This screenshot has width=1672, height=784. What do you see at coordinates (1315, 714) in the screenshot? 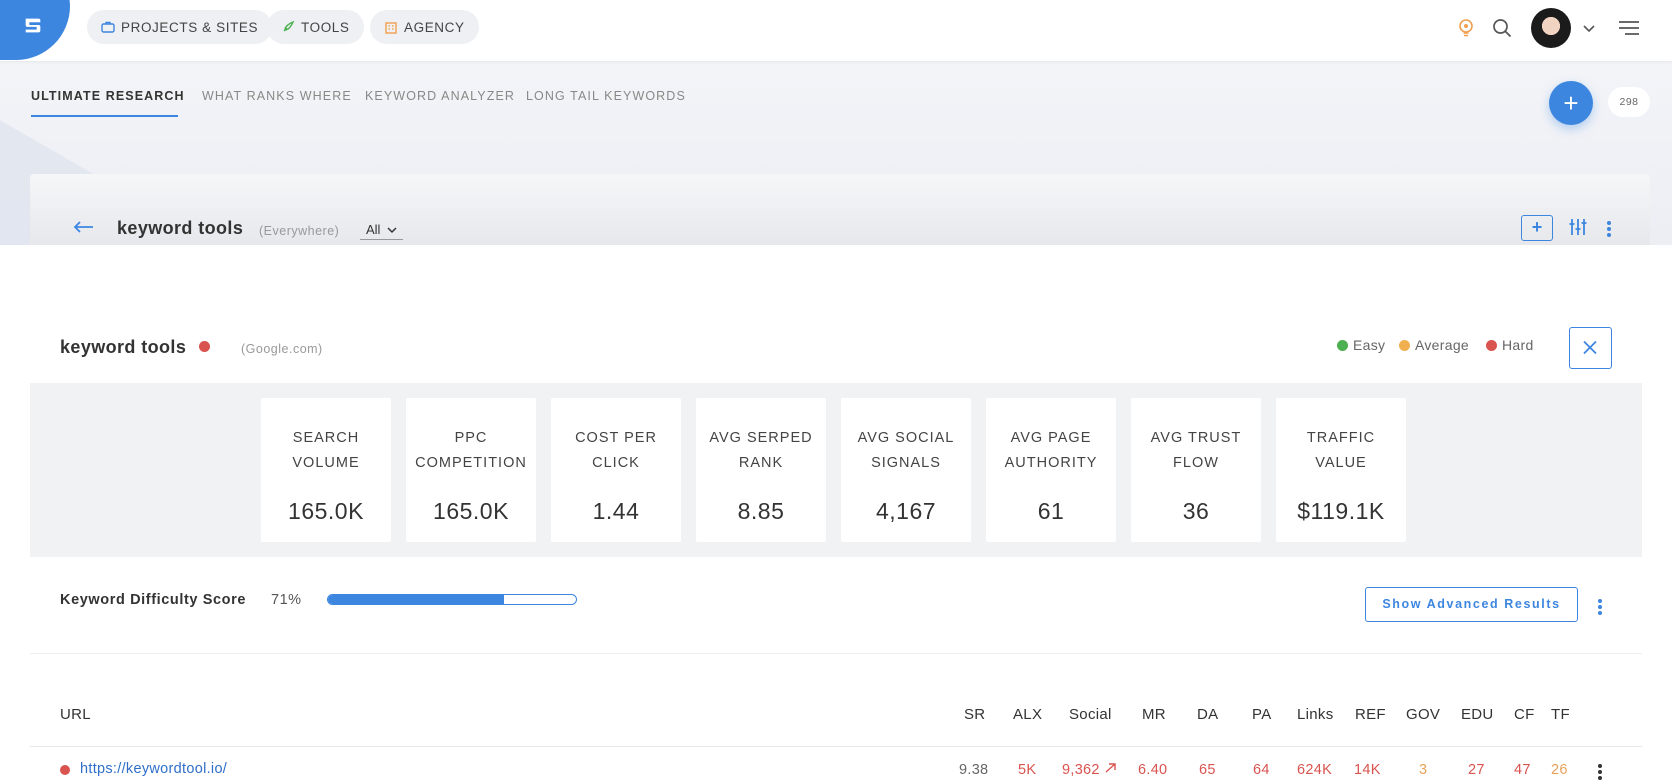
I see `column-header-links: Links` at bounding box center [1315, 714].